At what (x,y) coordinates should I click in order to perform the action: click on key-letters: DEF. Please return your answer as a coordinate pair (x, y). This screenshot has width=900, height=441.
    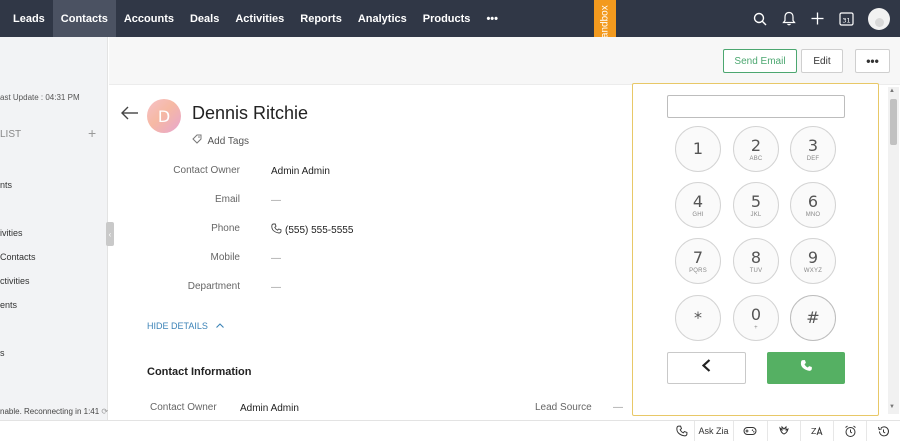
    Looking at the image, I should click on (813, 158).